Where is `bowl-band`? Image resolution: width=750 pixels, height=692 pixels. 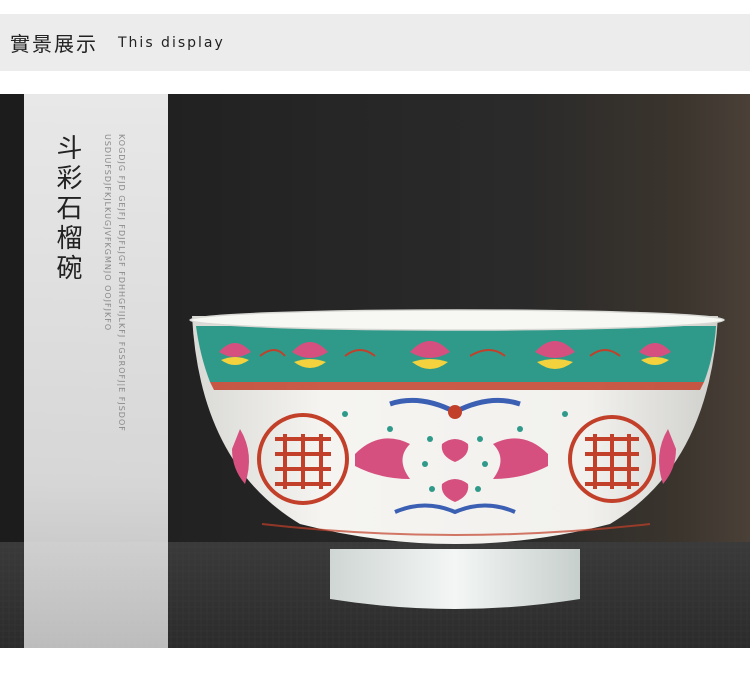 bowl-band is located at coordinates (456, 354).